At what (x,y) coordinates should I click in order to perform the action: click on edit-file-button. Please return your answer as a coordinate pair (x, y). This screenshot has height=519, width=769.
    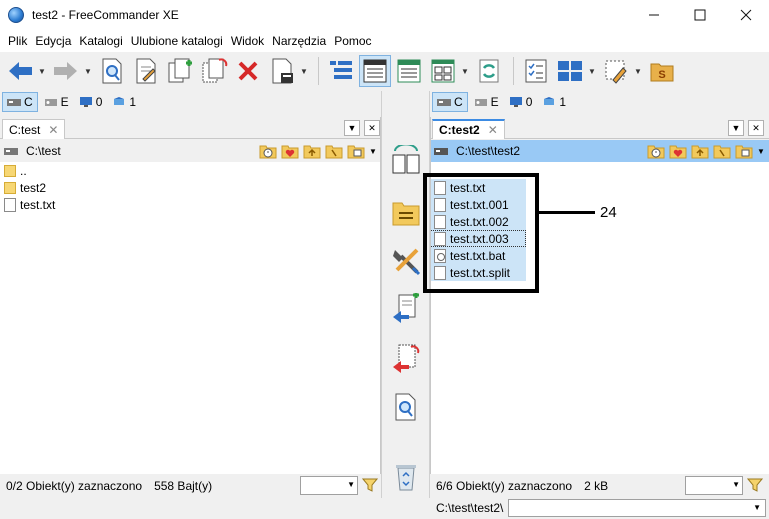
    Looking at the image, I should click on (146, 71).